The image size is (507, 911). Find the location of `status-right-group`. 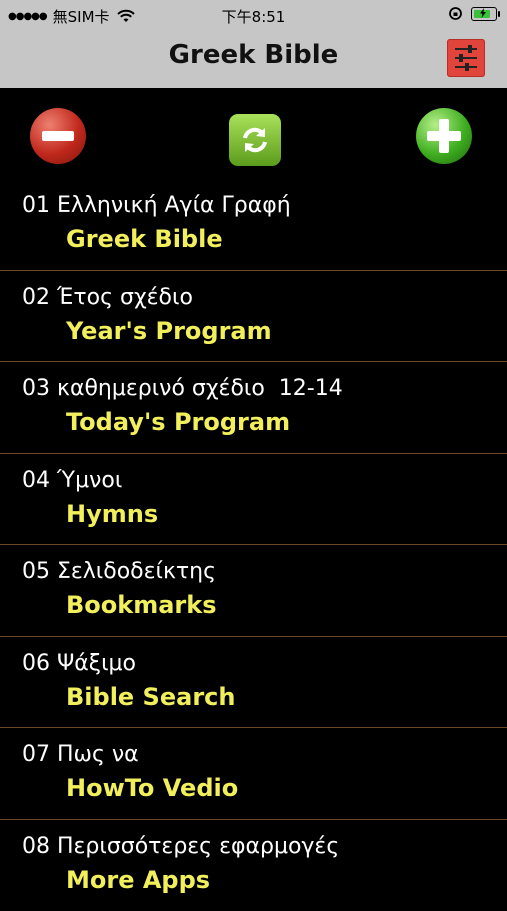

status-right-group is located at coordinates (472, 13).